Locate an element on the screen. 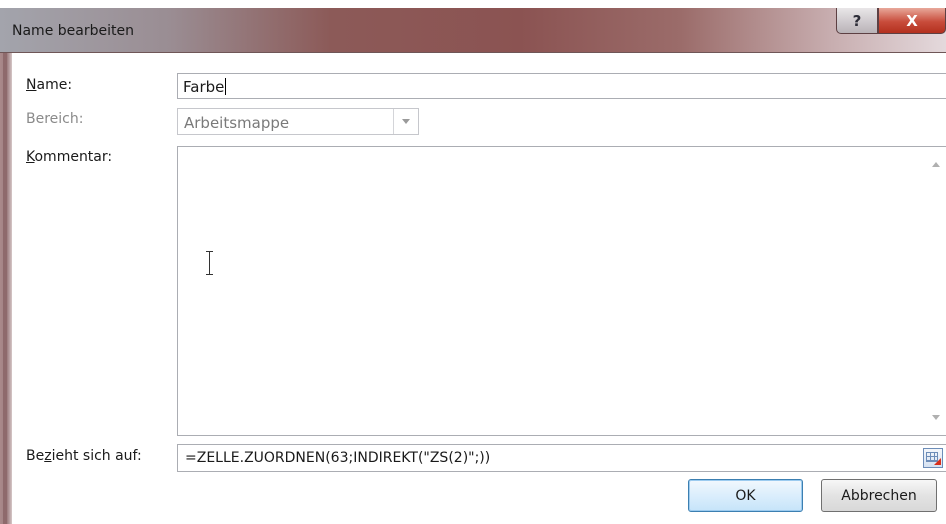 This screenshot has height=524, width=946. name-label-text: ame: is located at coordinates (54, 85).